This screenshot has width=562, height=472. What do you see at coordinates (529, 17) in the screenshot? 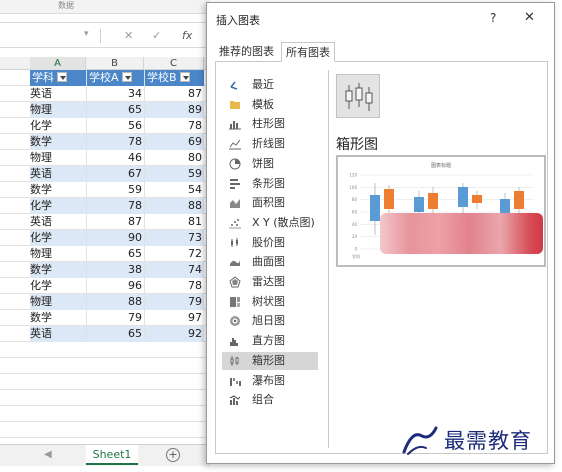
I see `close-button: ✕` at bounding box center [529, 17].